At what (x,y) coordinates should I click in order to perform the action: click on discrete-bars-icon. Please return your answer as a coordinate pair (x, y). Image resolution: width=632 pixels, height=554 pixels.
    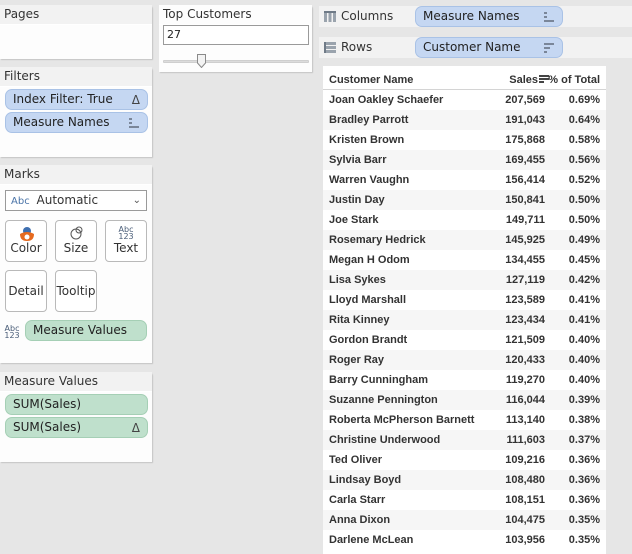
    Looking at the image, I should click on (549, 17).